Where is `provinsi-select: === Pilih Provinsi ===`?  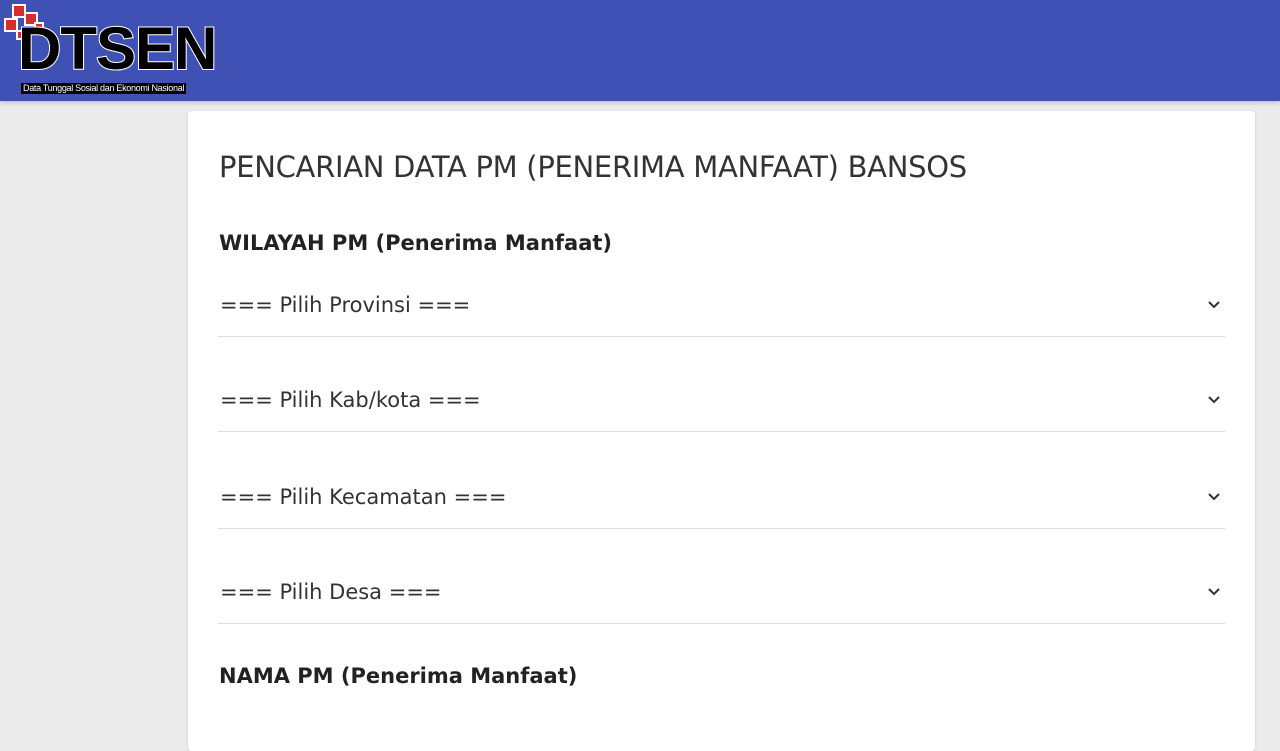 provinsi-select: === Pilih Provinsi === is located at coordinates (721, 306).